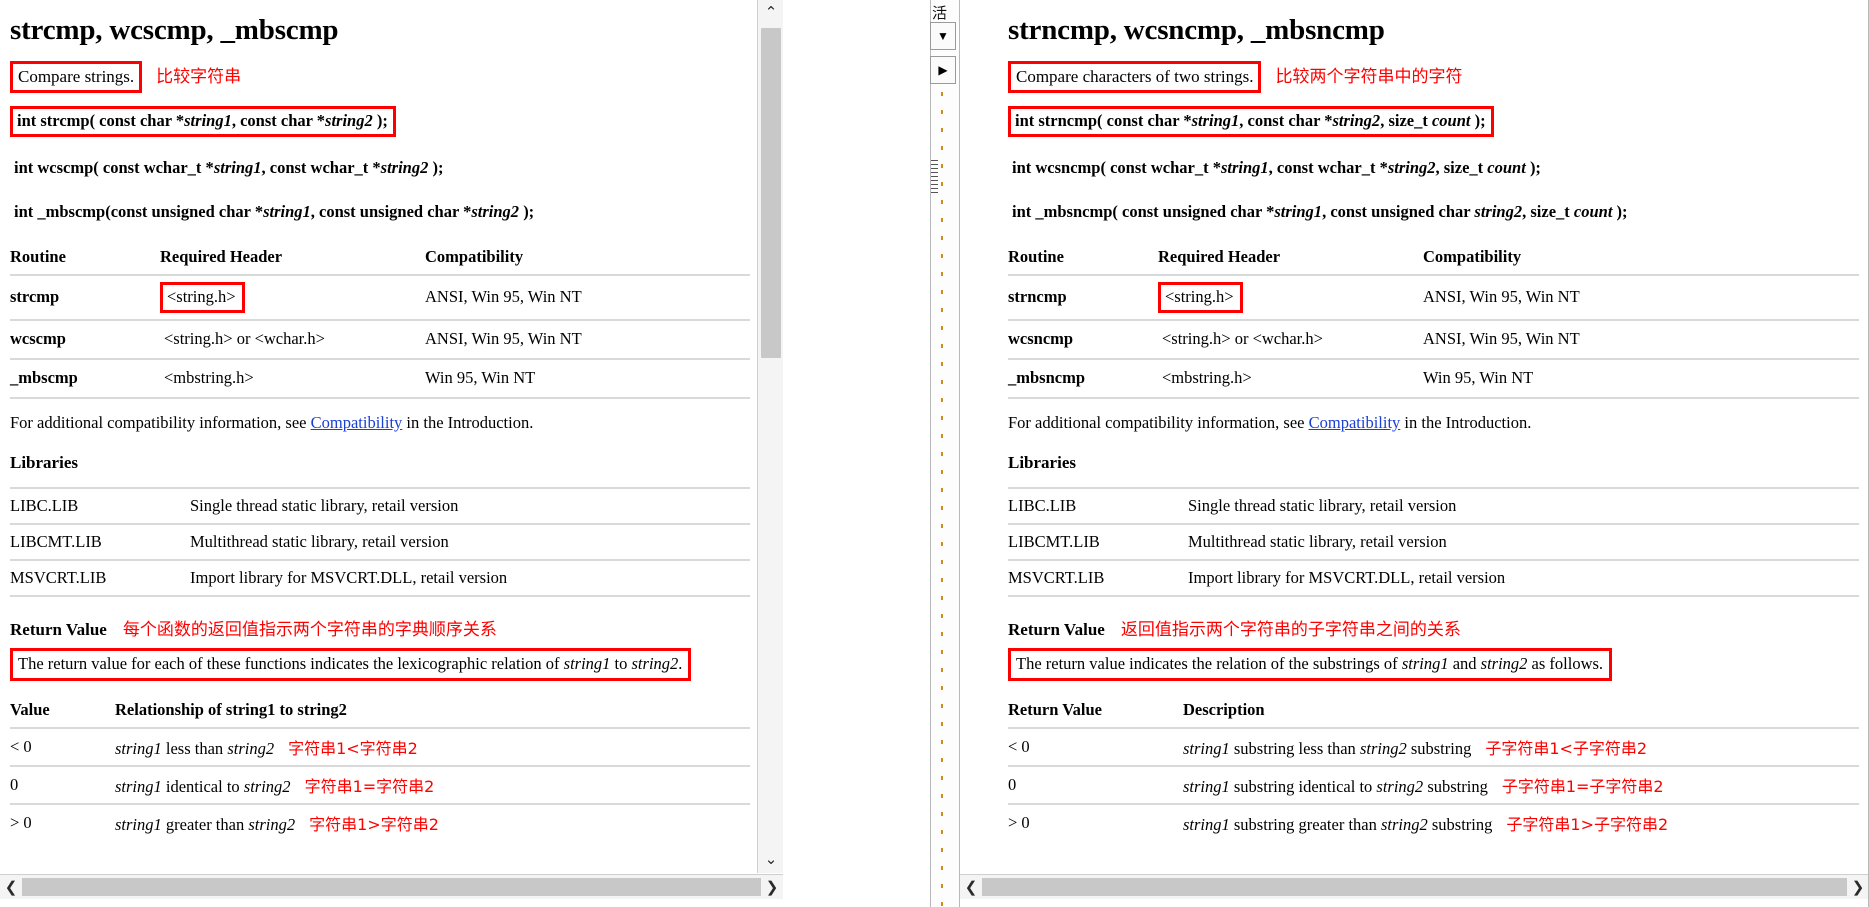 This screenshot has height=907, width=1869. I want to click on relationship-cell: string1 identical to string2 字符串1=字符串2, so click(432, 784).